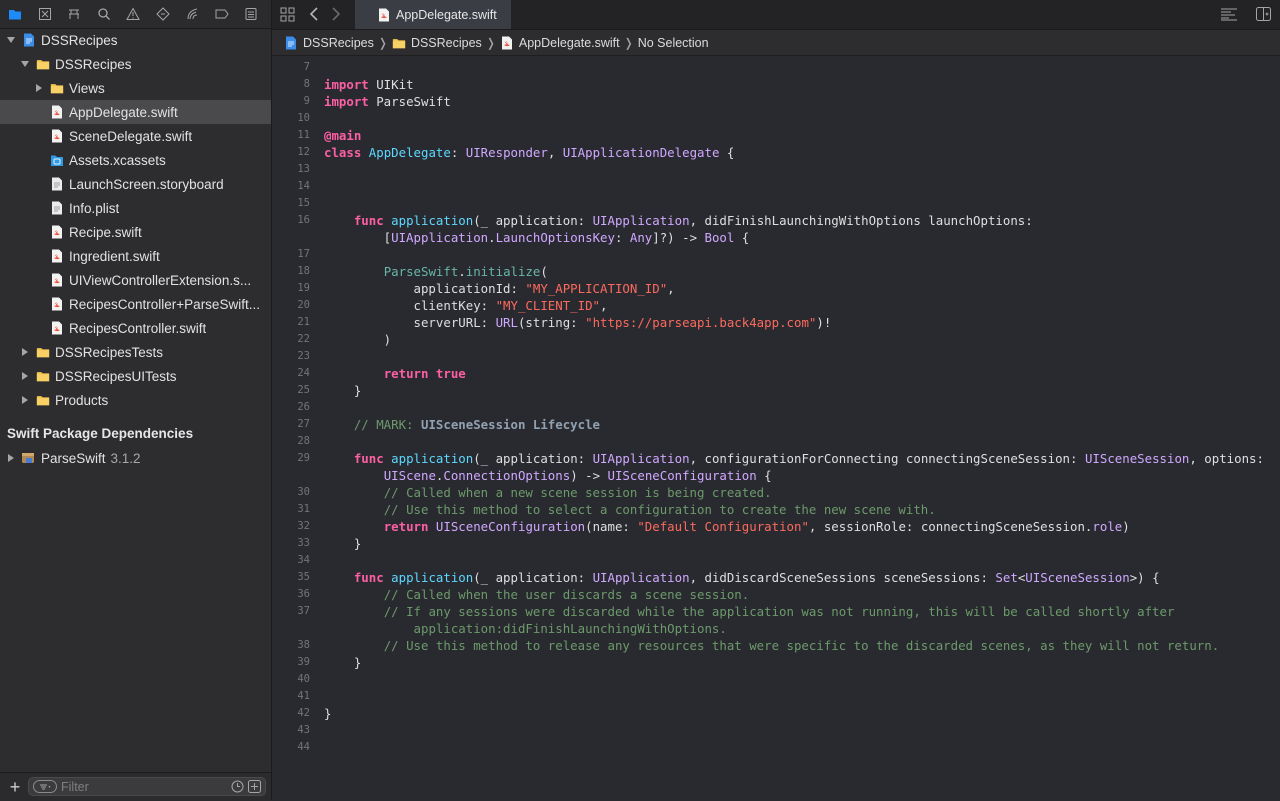 This screenshot has height=801, width=1280. I want to click on add-button: +, so click(15, 787).